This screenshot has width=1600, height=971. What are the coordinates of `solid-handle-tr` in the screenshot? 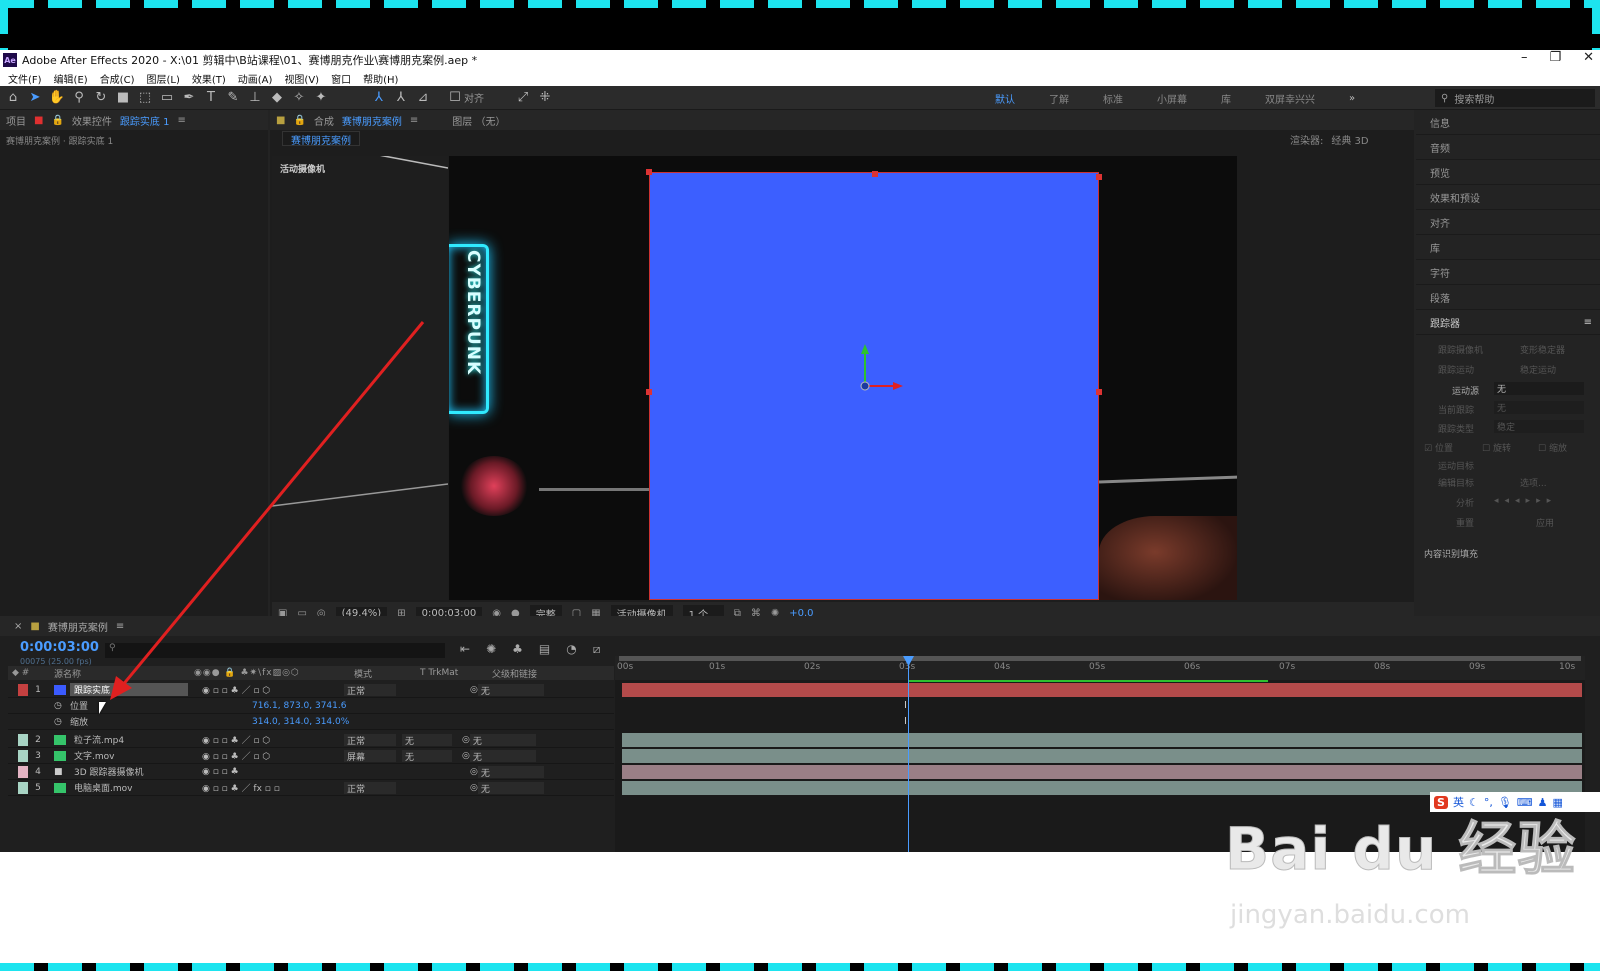 It's located at (1099, 177).